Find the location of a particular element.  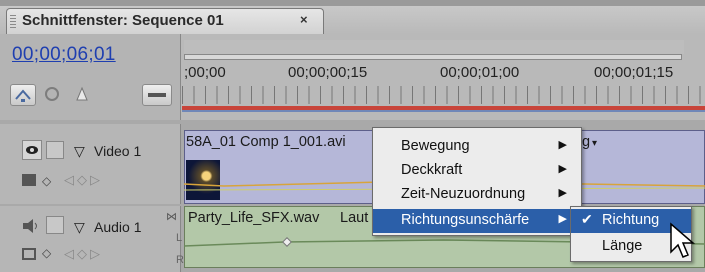

marker-button is located at coordinates (53, 95).